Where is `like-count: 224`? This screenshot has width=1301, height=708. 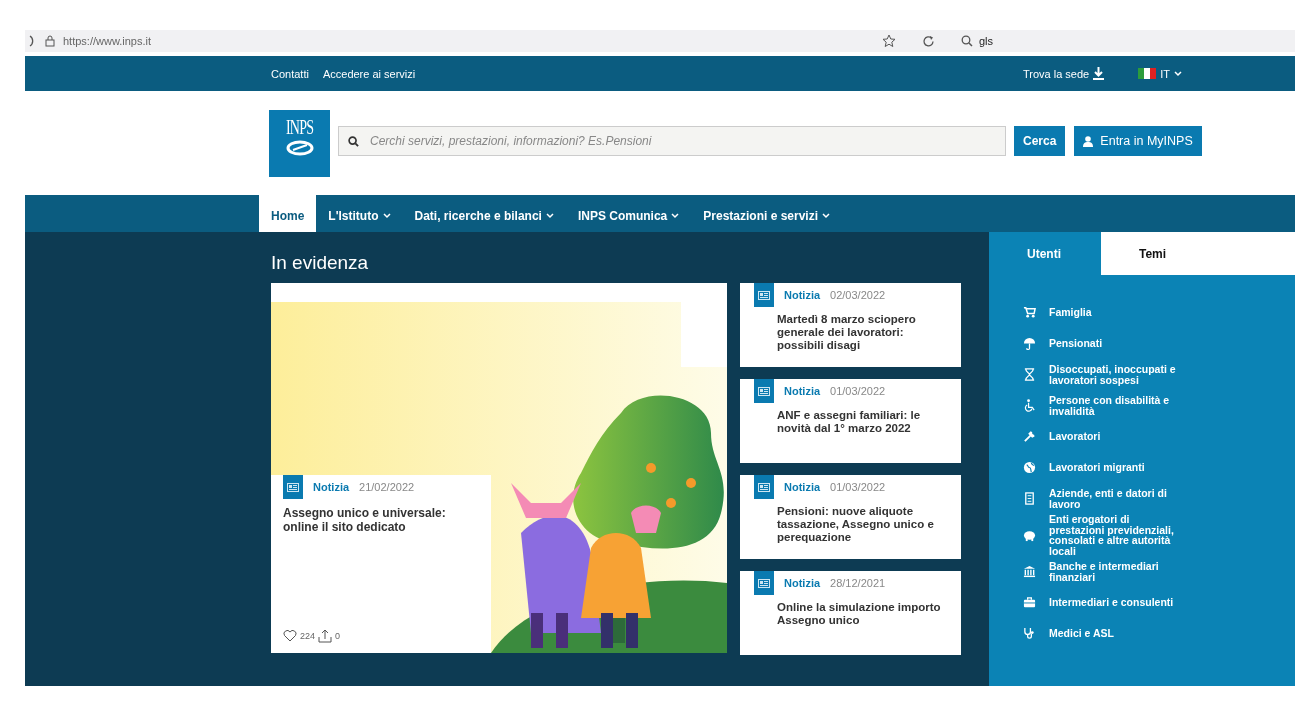 like-count: 224 is located at coordinates (308, 636).